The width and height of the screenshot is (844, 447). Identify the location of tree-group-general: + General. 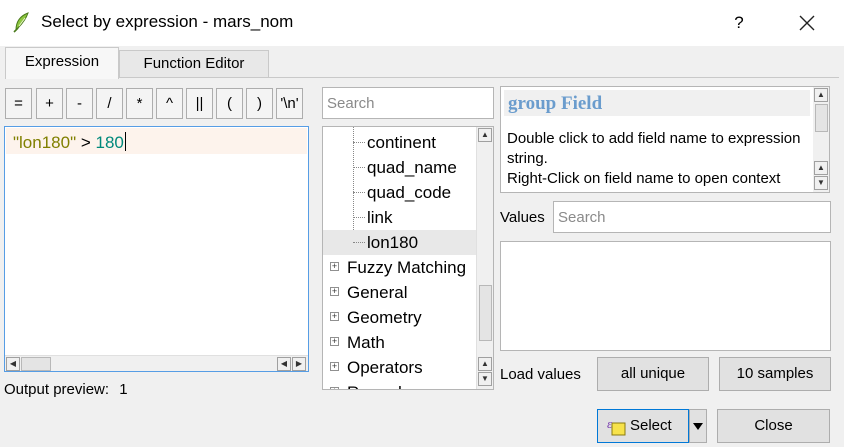
(400, 292).